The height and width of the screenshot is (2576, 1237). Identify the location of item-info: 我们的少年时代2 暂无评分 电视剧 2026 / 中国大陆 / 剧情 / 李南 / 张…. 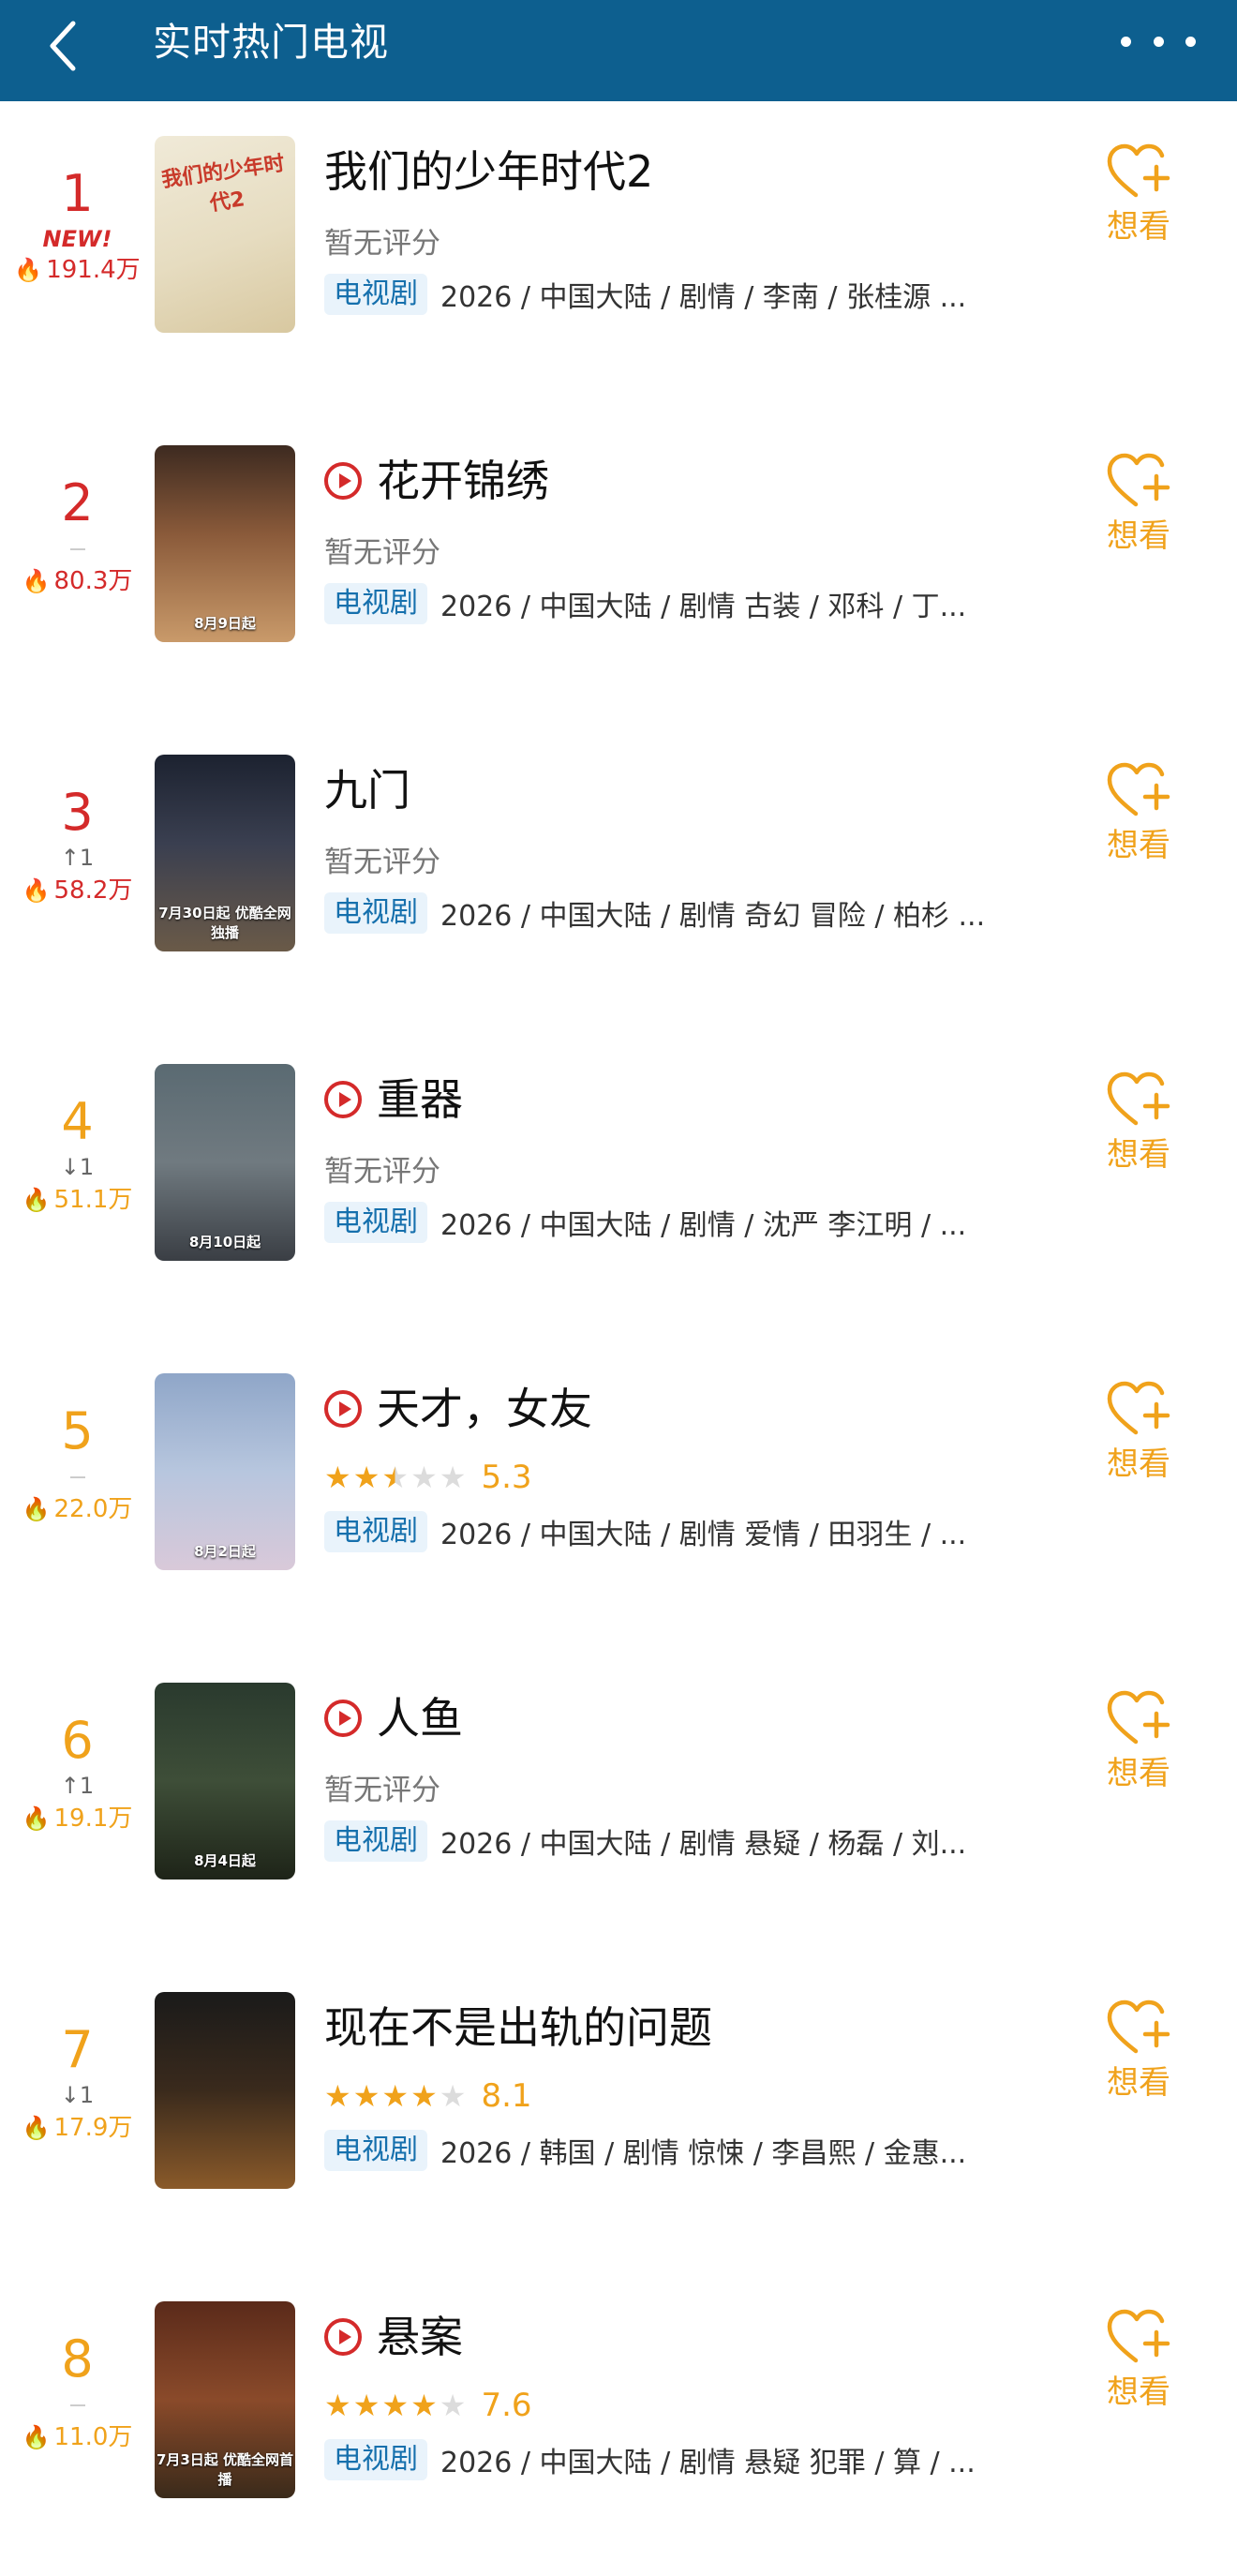
(694, 228).